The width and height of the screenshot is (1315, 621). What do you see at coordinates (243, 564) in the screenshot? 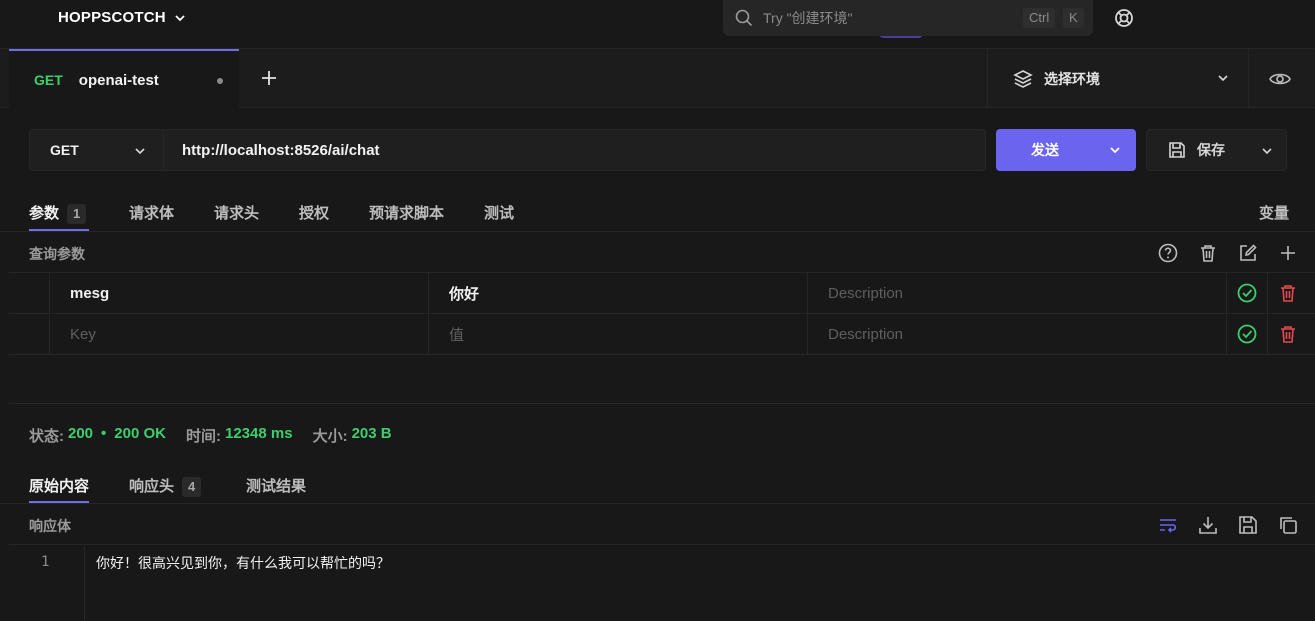
I see `response-body-text: 你好！很高兴见到你，有什么我可以帮忙的吗？` at bounding box center [243, 564].